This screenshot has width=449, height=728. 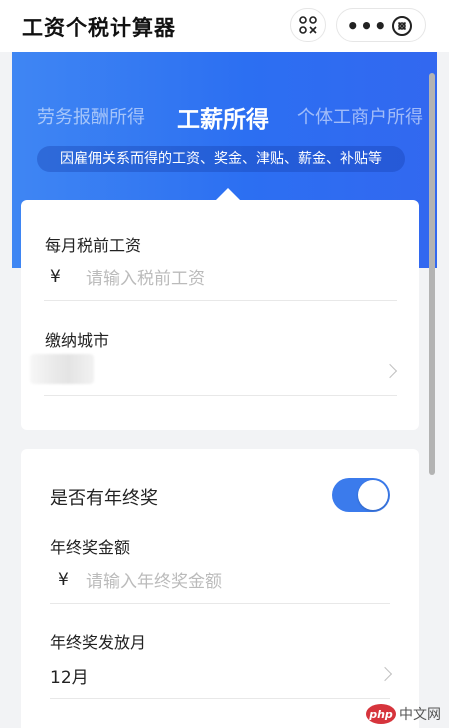 What do you see at coordinates (98, 642) in the screenshot?
I see `bonus-month-label: 年终奖发放月` at bounding box center [98, 642].